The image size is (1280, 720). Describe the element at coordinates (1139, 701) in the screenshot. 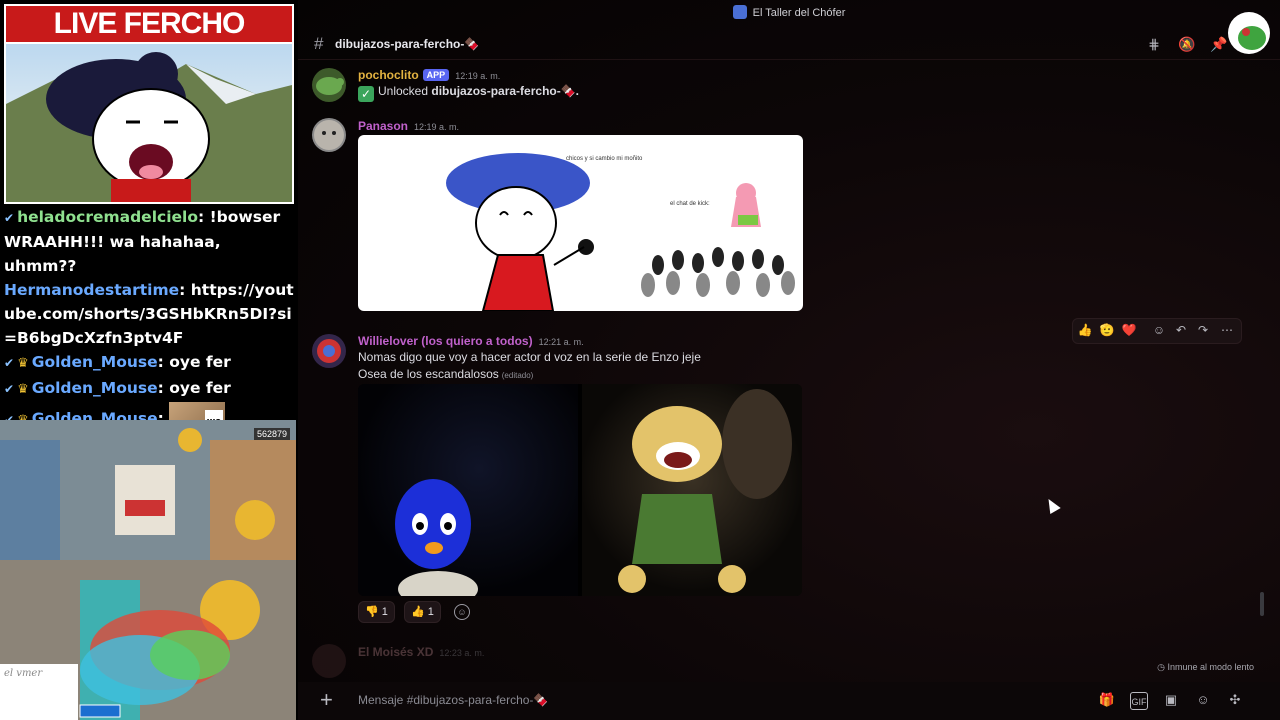

I see `gif-icon: GIF` at that location.